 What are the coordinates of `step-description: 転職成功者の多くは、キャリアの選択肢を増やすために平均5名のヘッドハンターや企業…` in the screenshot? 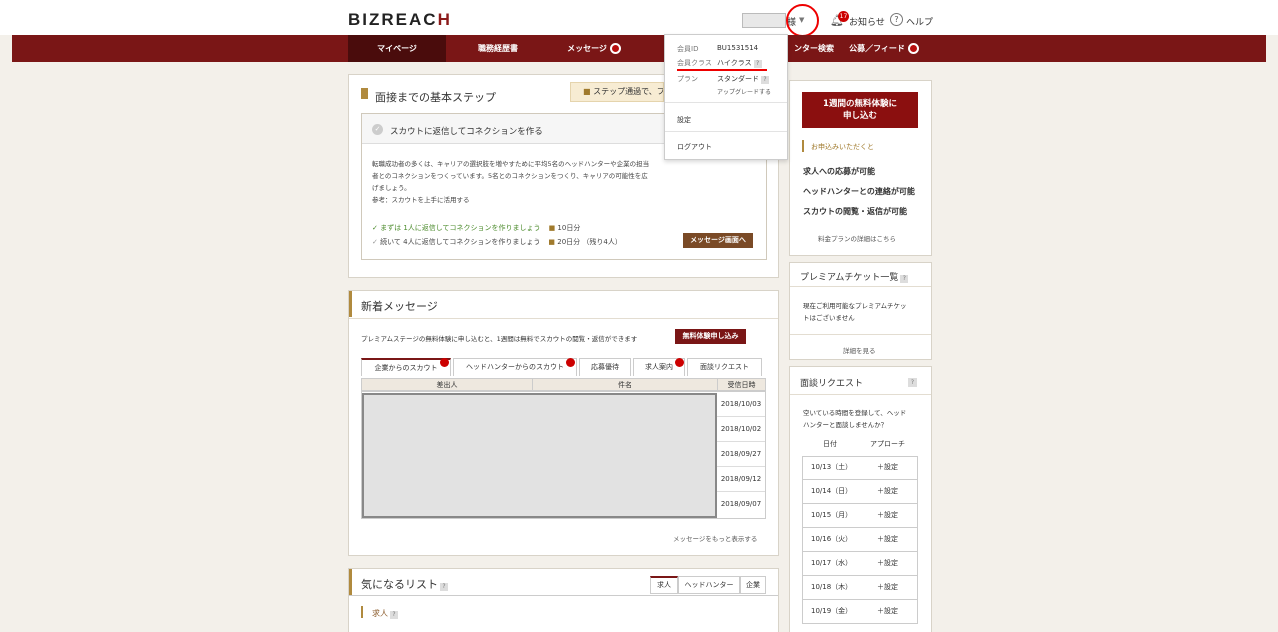 It's located at (511, 183).